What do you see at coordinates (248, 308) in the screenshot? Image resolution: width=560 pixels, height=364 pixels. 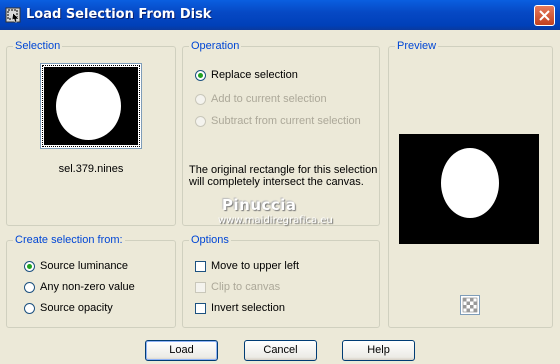 I see `checkbox-label: Invert selection` at bounding box center [248, 308].